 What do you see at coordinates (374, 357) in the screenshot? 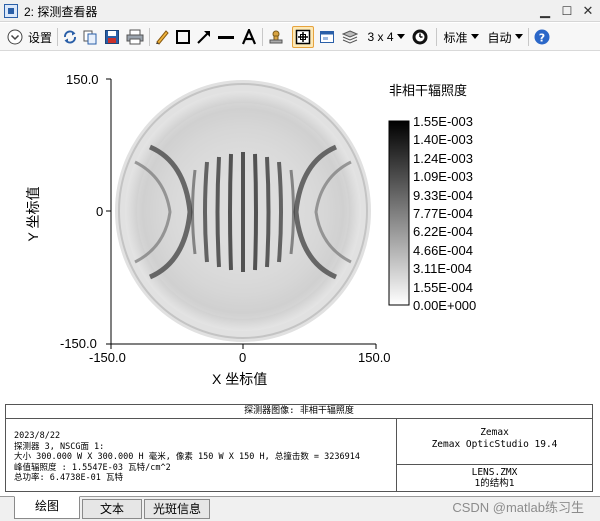
I see `x-tick-label: 150.0` at bounding box center [374, 357].